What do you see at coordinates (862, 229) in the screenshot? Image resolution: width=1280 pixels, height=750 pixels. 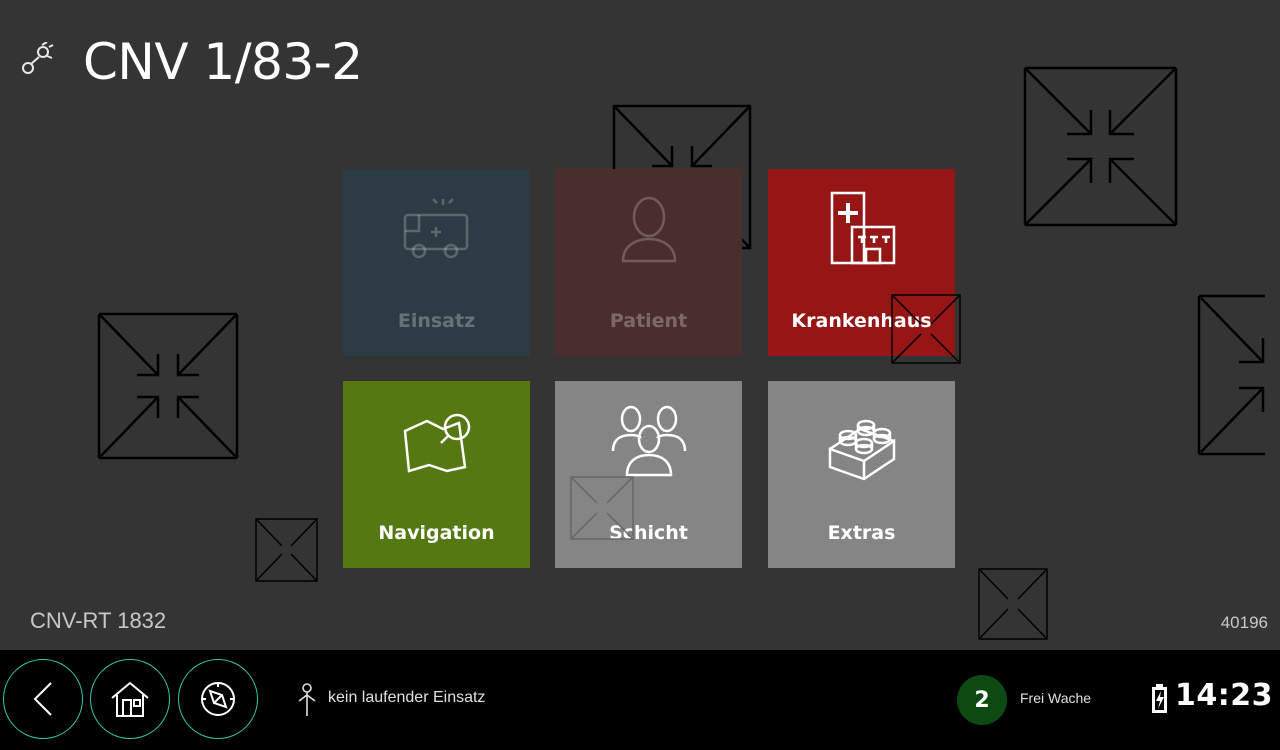 I see `hospital-icon` at bounding box center [862, 229].